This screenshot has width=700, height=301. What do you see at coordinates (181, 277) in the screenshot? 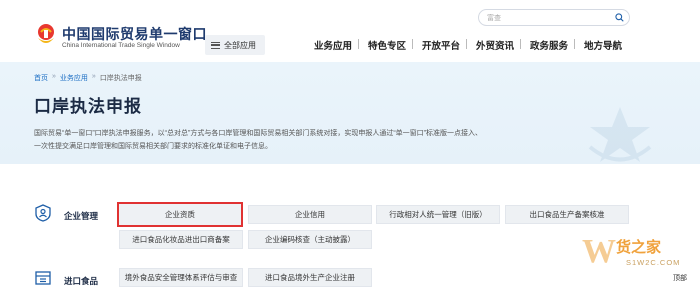
I see `btn-overseas-food-safety-review: 境外食品安全管理体系评估与审查` at bounding box center [181, 277].